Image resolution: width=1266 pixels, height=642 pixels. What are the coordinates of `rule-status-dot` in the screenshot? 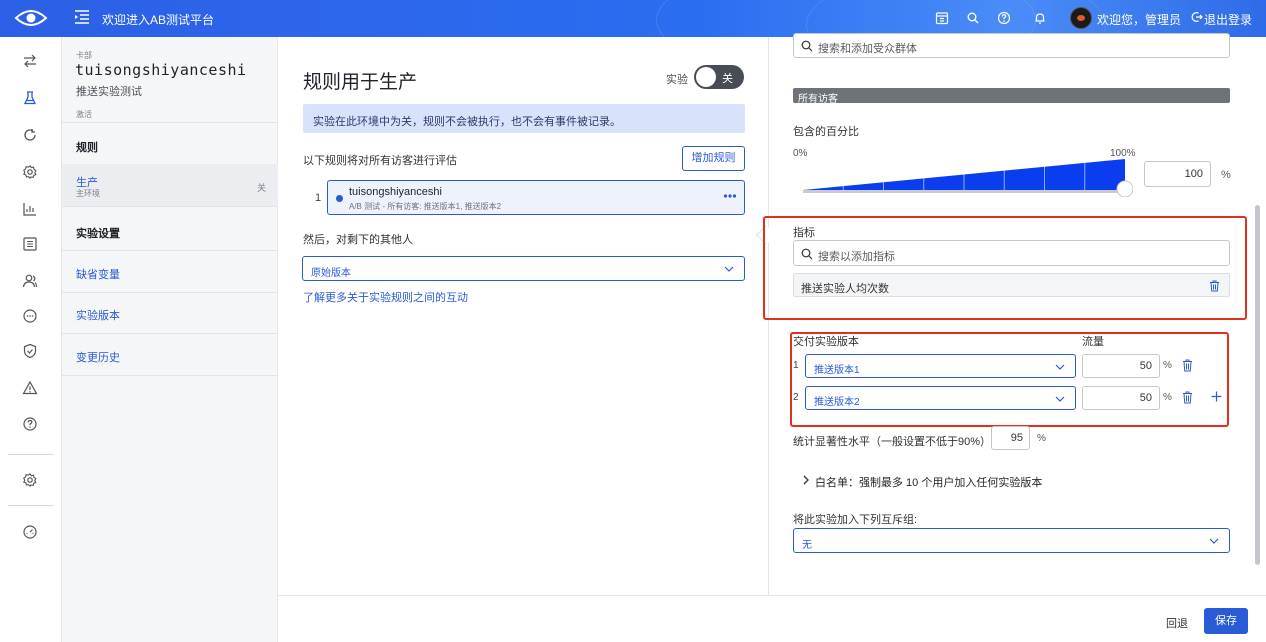 It's located at (339, 198).